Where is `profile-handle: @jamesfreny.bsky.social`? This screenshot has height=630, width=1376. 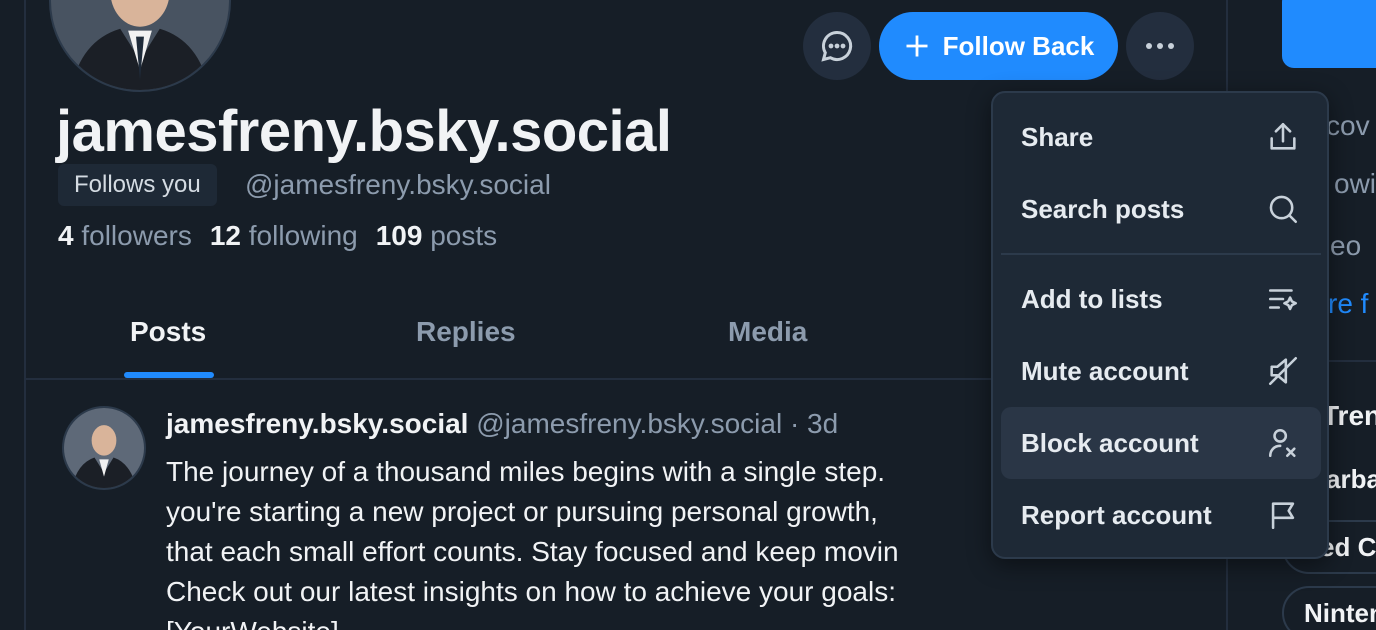 profile-handle: @jamesfreny.bsky.social is located at coordinates (398, 184).